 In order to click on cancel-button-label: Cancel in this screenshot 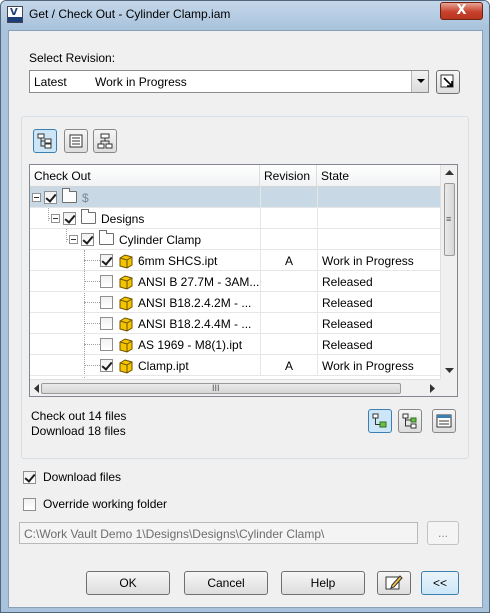, I will do `click(226, 583)`.